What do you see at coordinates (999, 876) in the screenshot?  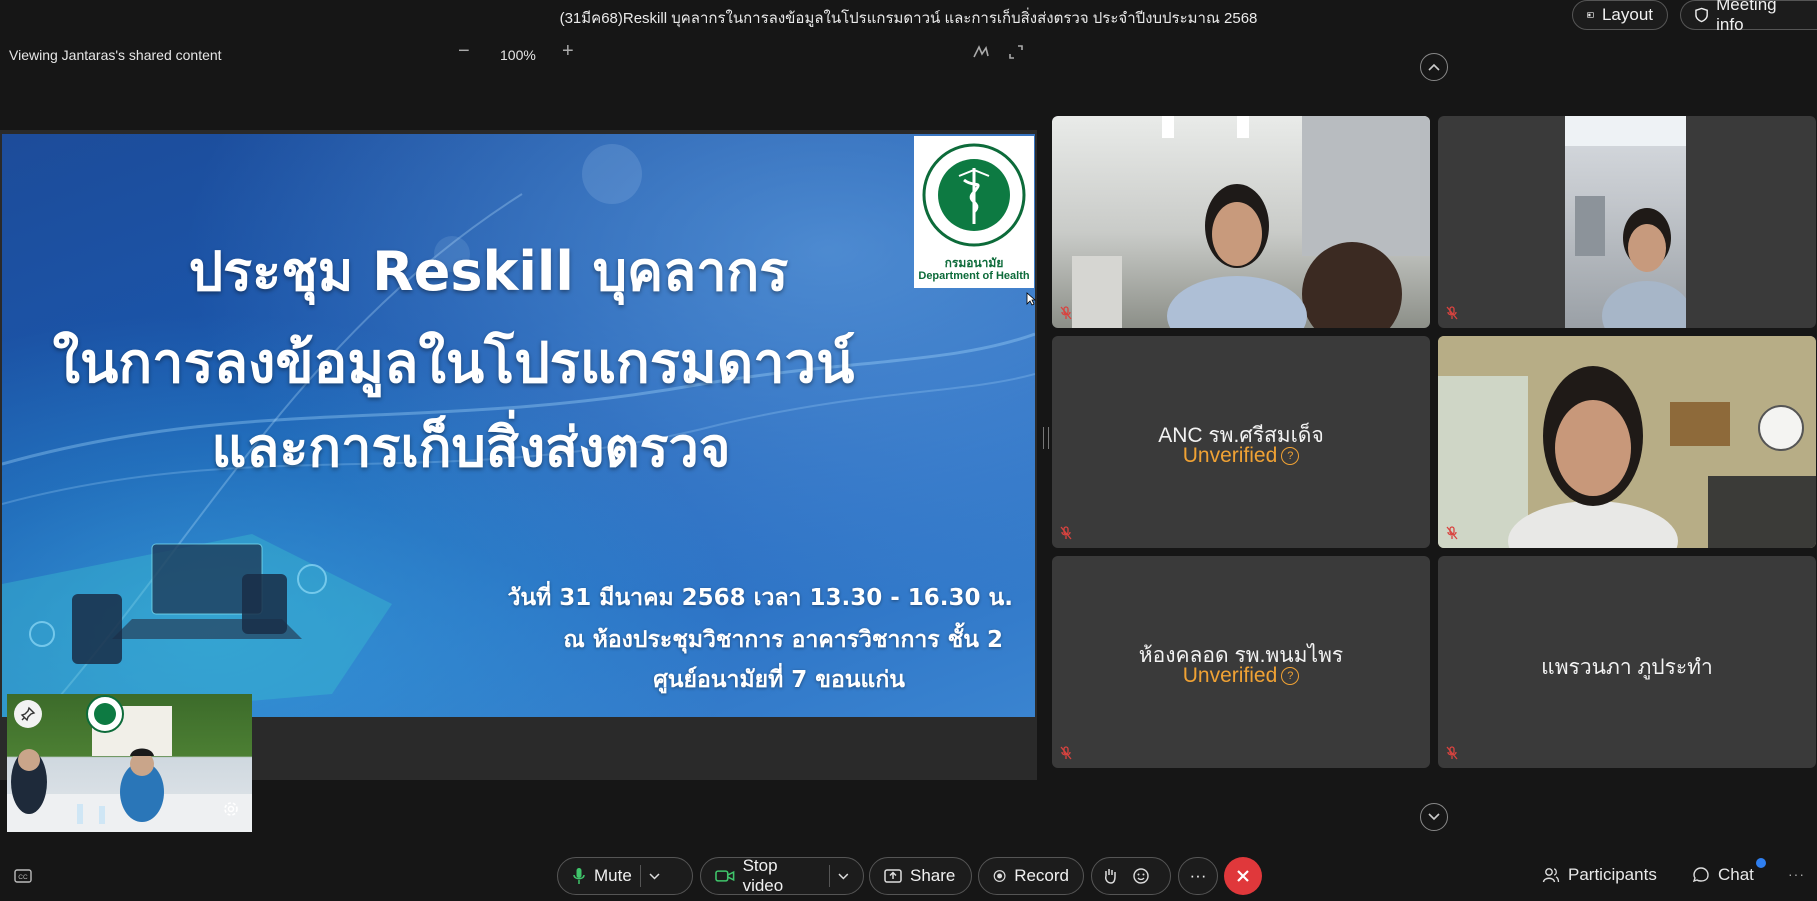 I see `record-icon` at bounding box center [999, 876].